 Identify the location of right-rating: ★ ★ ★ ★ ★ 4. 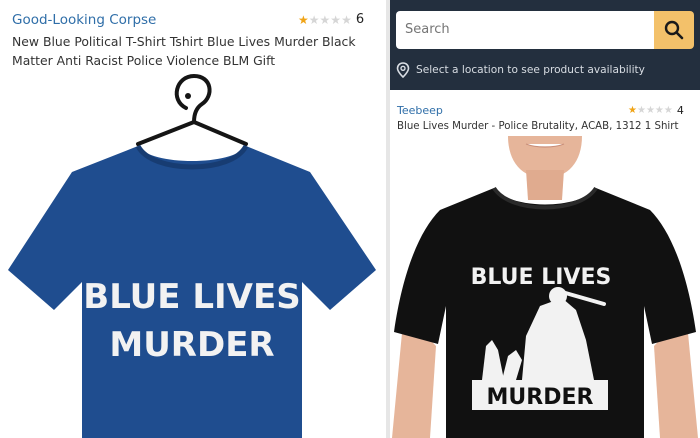
(656, 110).